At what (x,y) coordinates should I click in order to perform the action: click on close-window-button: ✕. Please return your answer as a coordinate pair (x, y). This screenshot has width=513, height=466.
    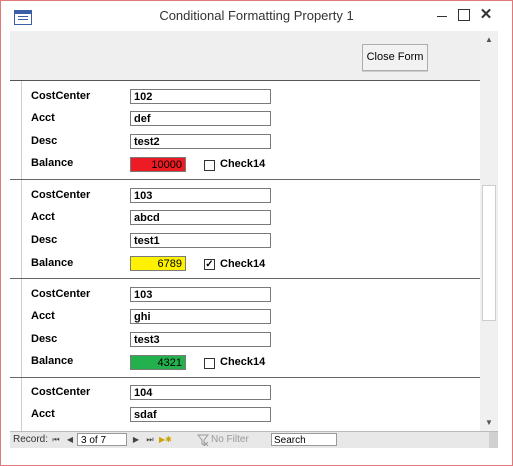
    Looking at the image, I should click on (486, 15).